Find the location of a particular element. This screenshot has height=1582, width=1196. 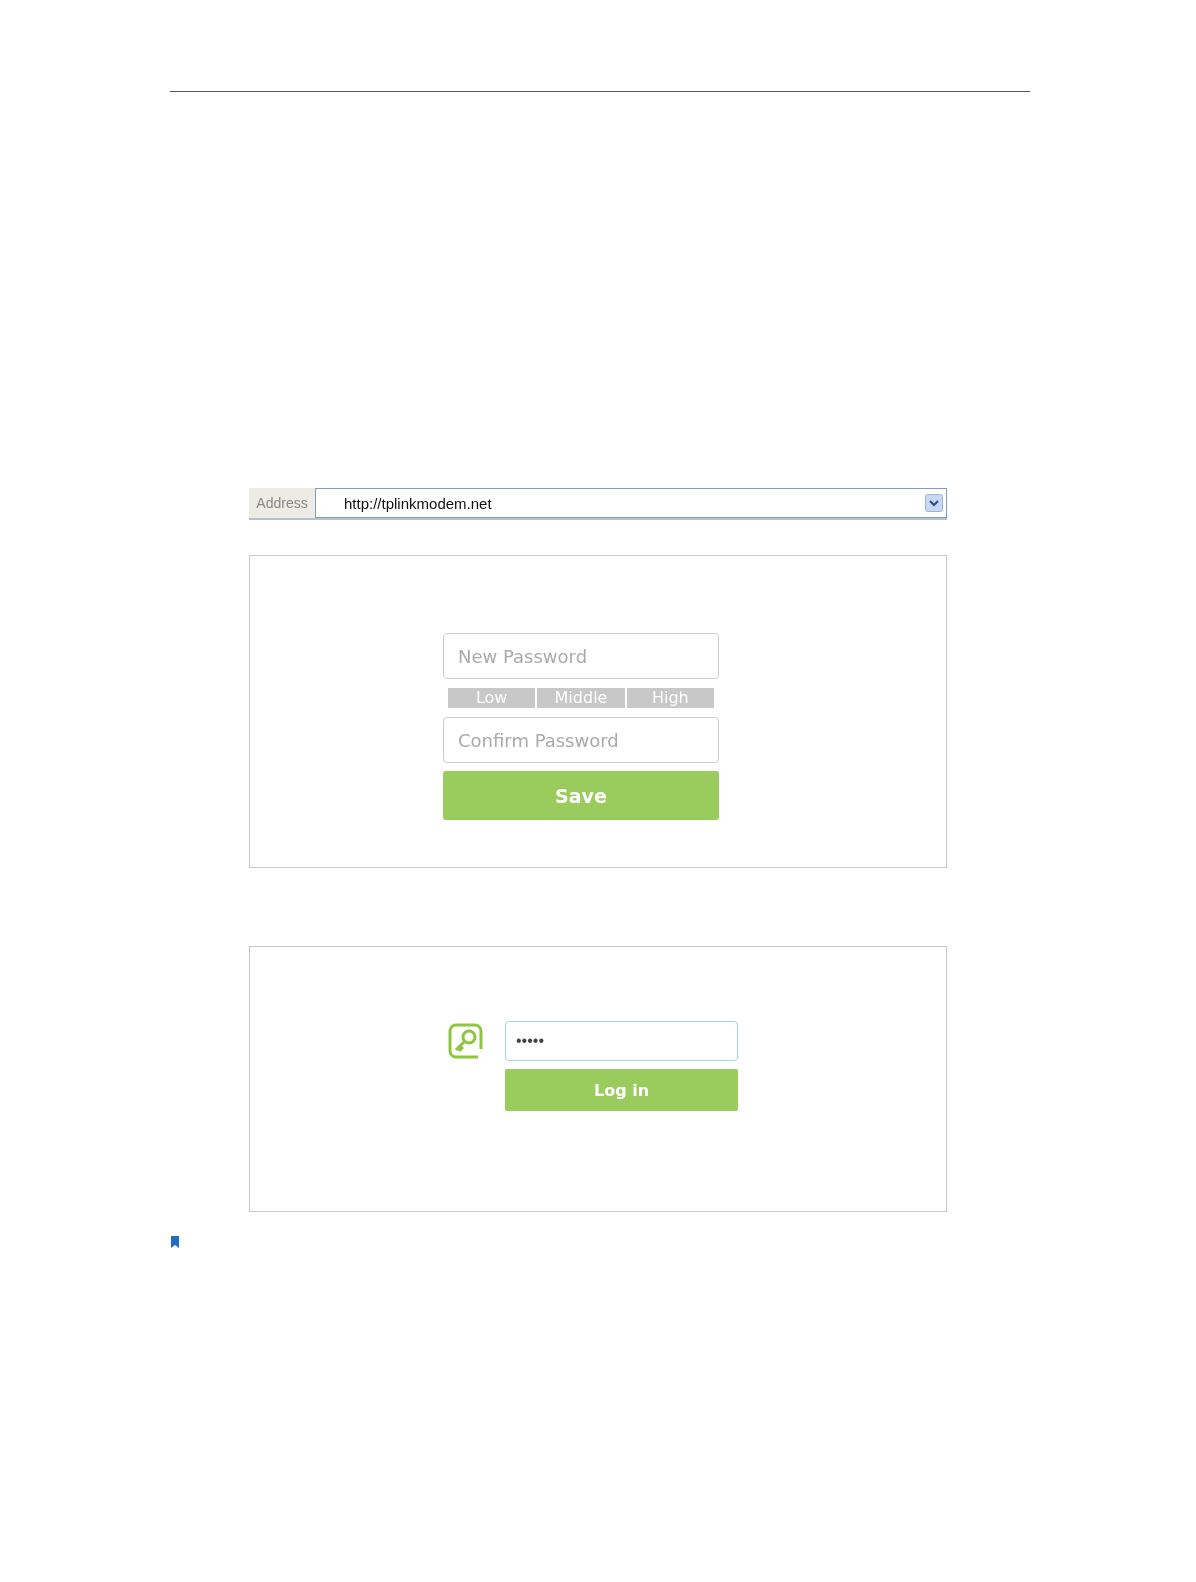

address-label: Address is located at coordinates (282, 503).